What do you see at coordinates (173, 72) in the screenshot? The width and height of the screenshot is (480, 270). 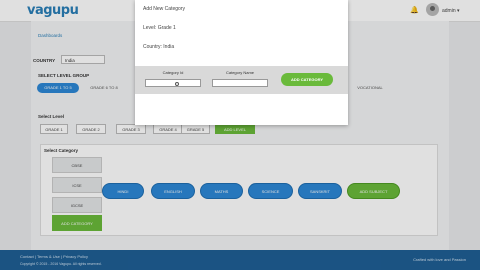 I see `category-id-label: Category Id` at bounding box center [173, 72].